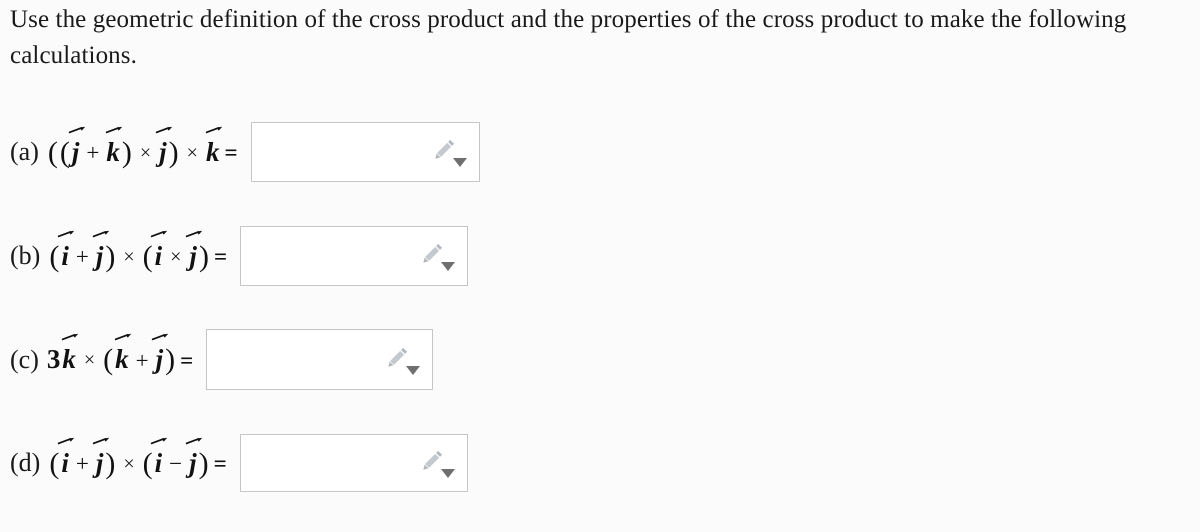 The height and width of the screenshot is (532, 1200). What do you see at coordinates (25, 462) in the screenshot?
I see `question-label-d: (d)` at bounding box center [25, 462].